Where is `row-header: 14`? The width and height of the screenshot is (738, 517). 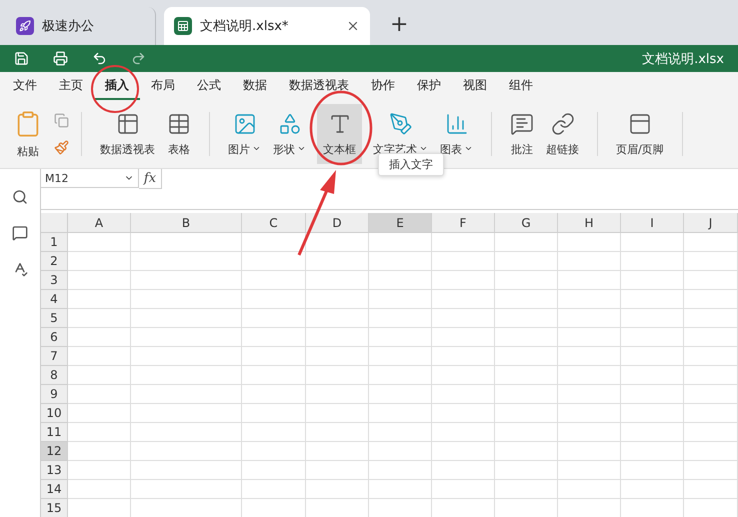 row-header: 14 is located at coordinates (54, 489).